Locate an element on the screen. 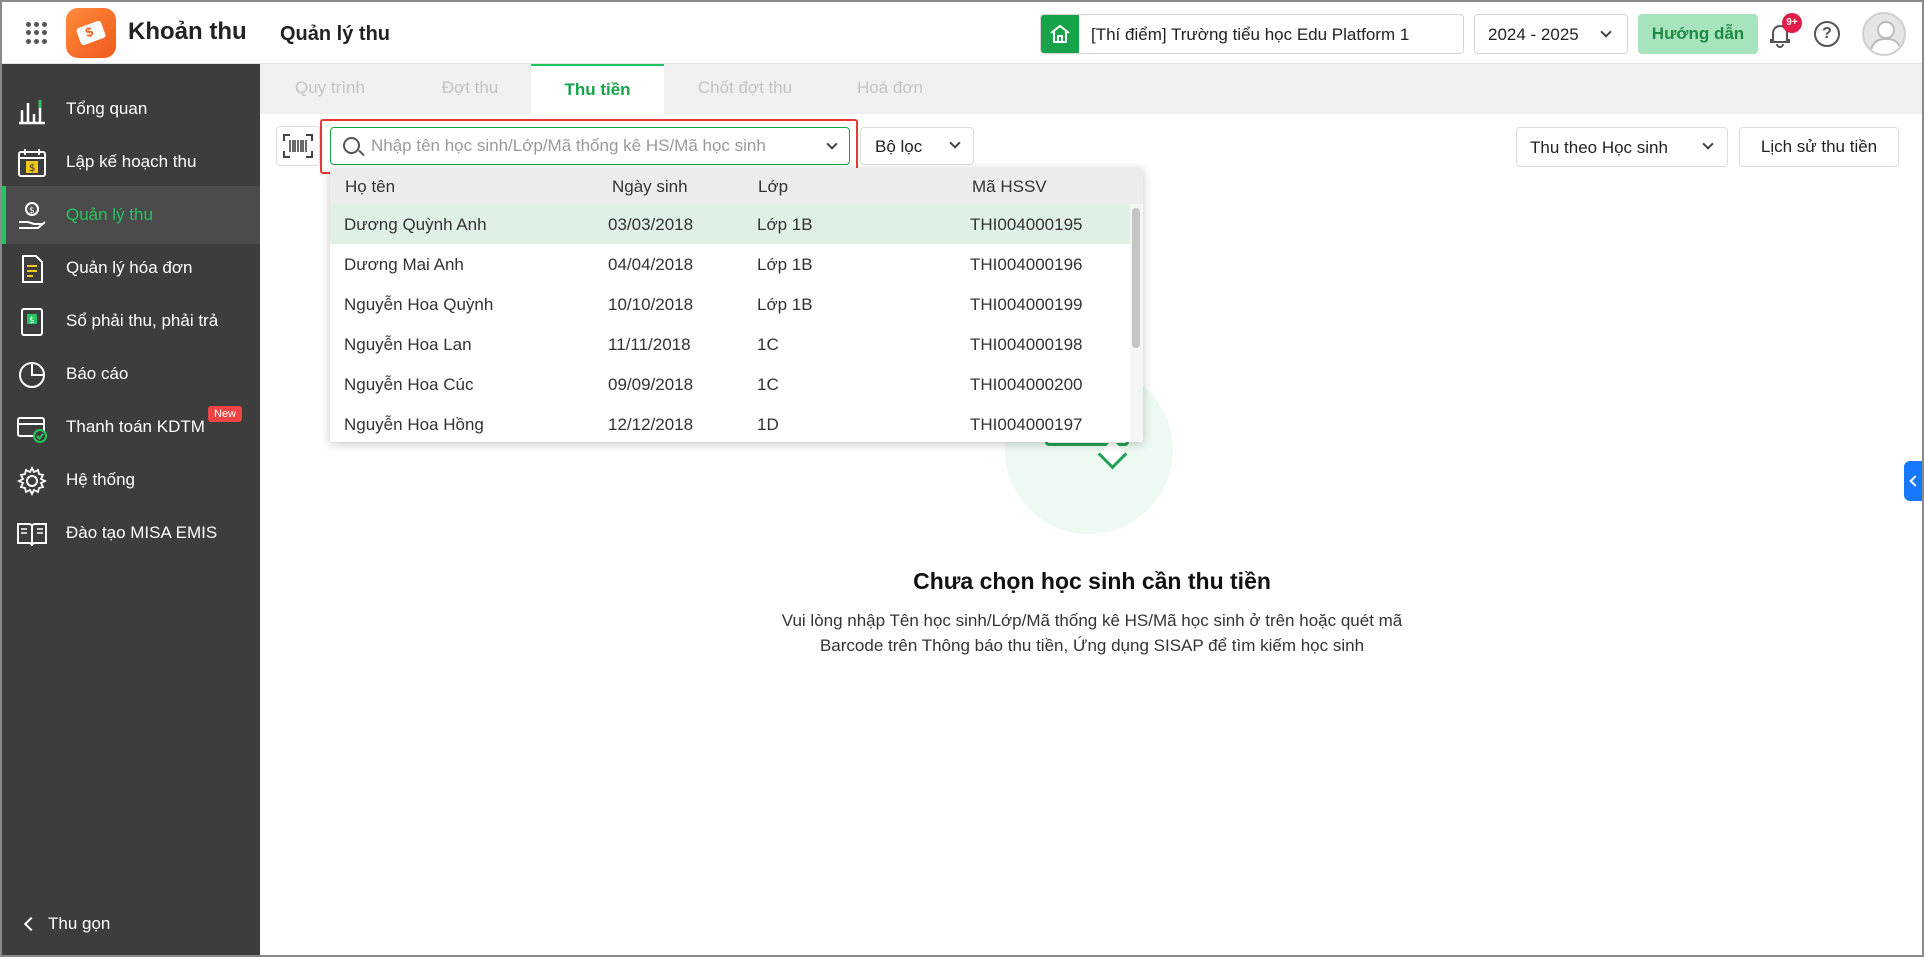 This screenshot has width=1924, height=957. empty-state-title: Chưa chọn học sinh cần thu tiền is located at coordinates (1092, 581).